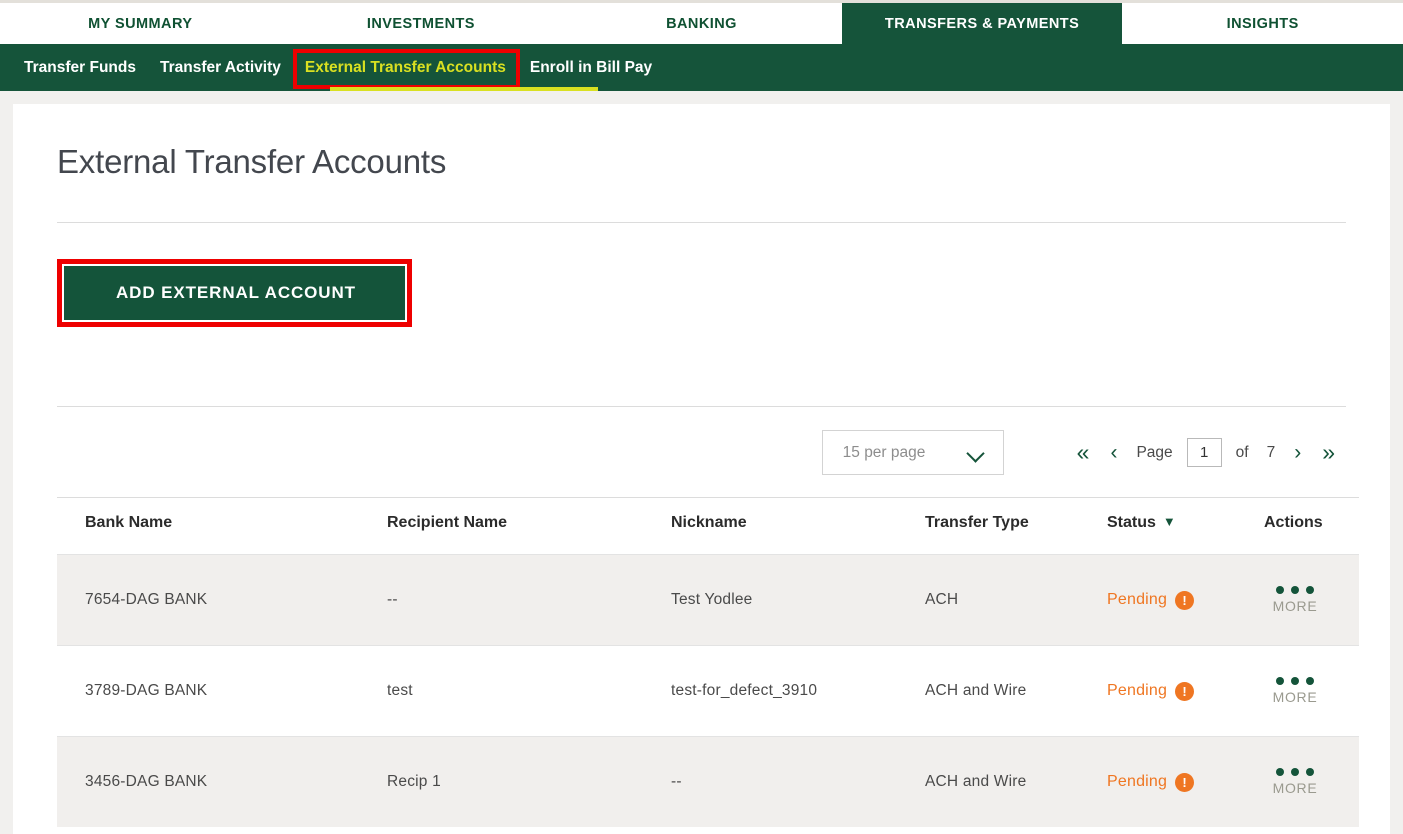 The height and width of the screenshot is (834, 1403). Describe the element at coordinates (421, 23) in the screenshot. I see `primary-tab-investments: INVESTMENTS` at that location.